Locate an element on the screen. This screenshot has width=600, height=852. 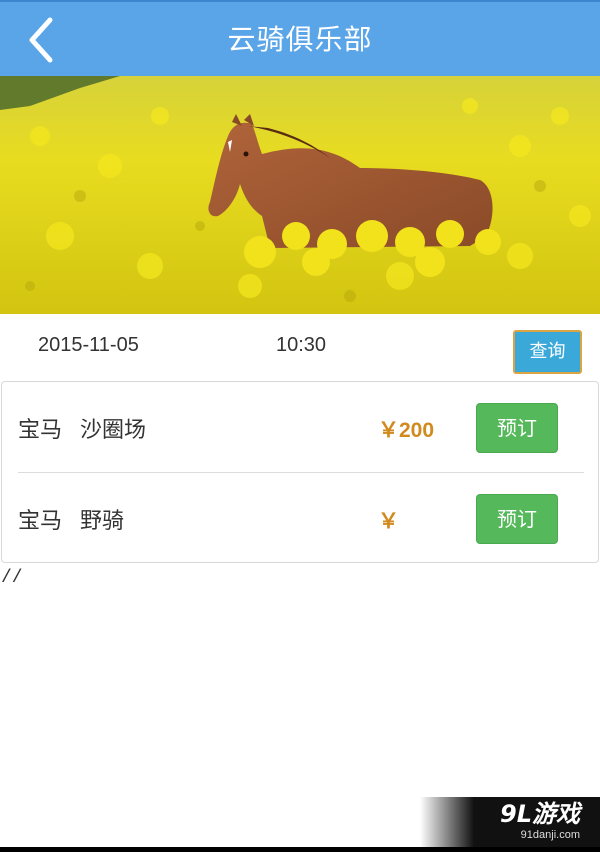
venue-label: 野骑 is located at coordinates (102, 521).